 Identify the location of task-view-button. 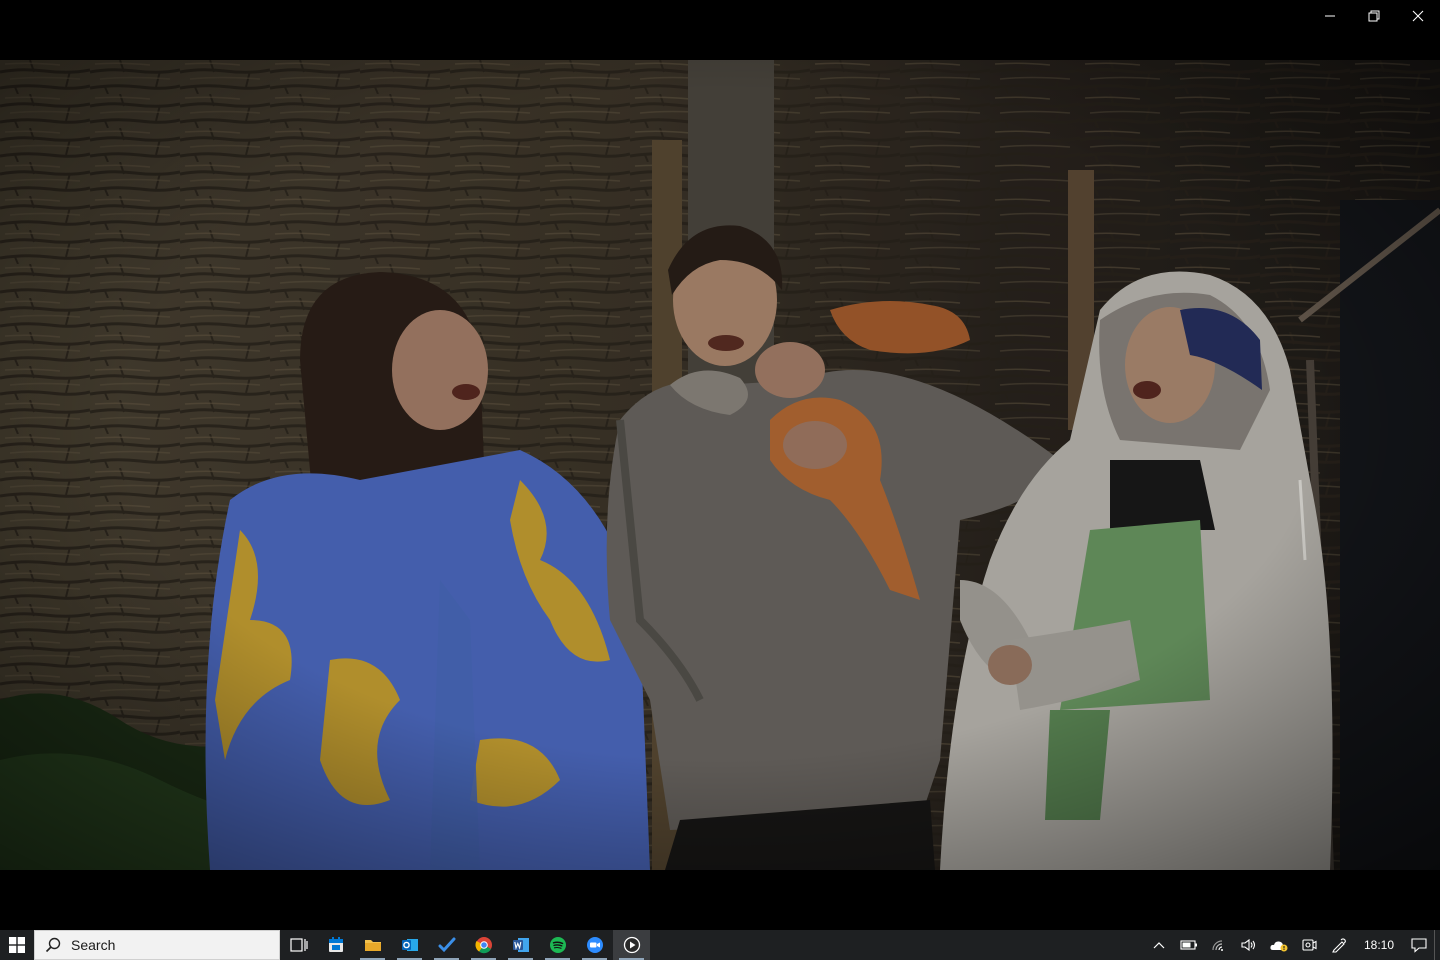
(298, 945).